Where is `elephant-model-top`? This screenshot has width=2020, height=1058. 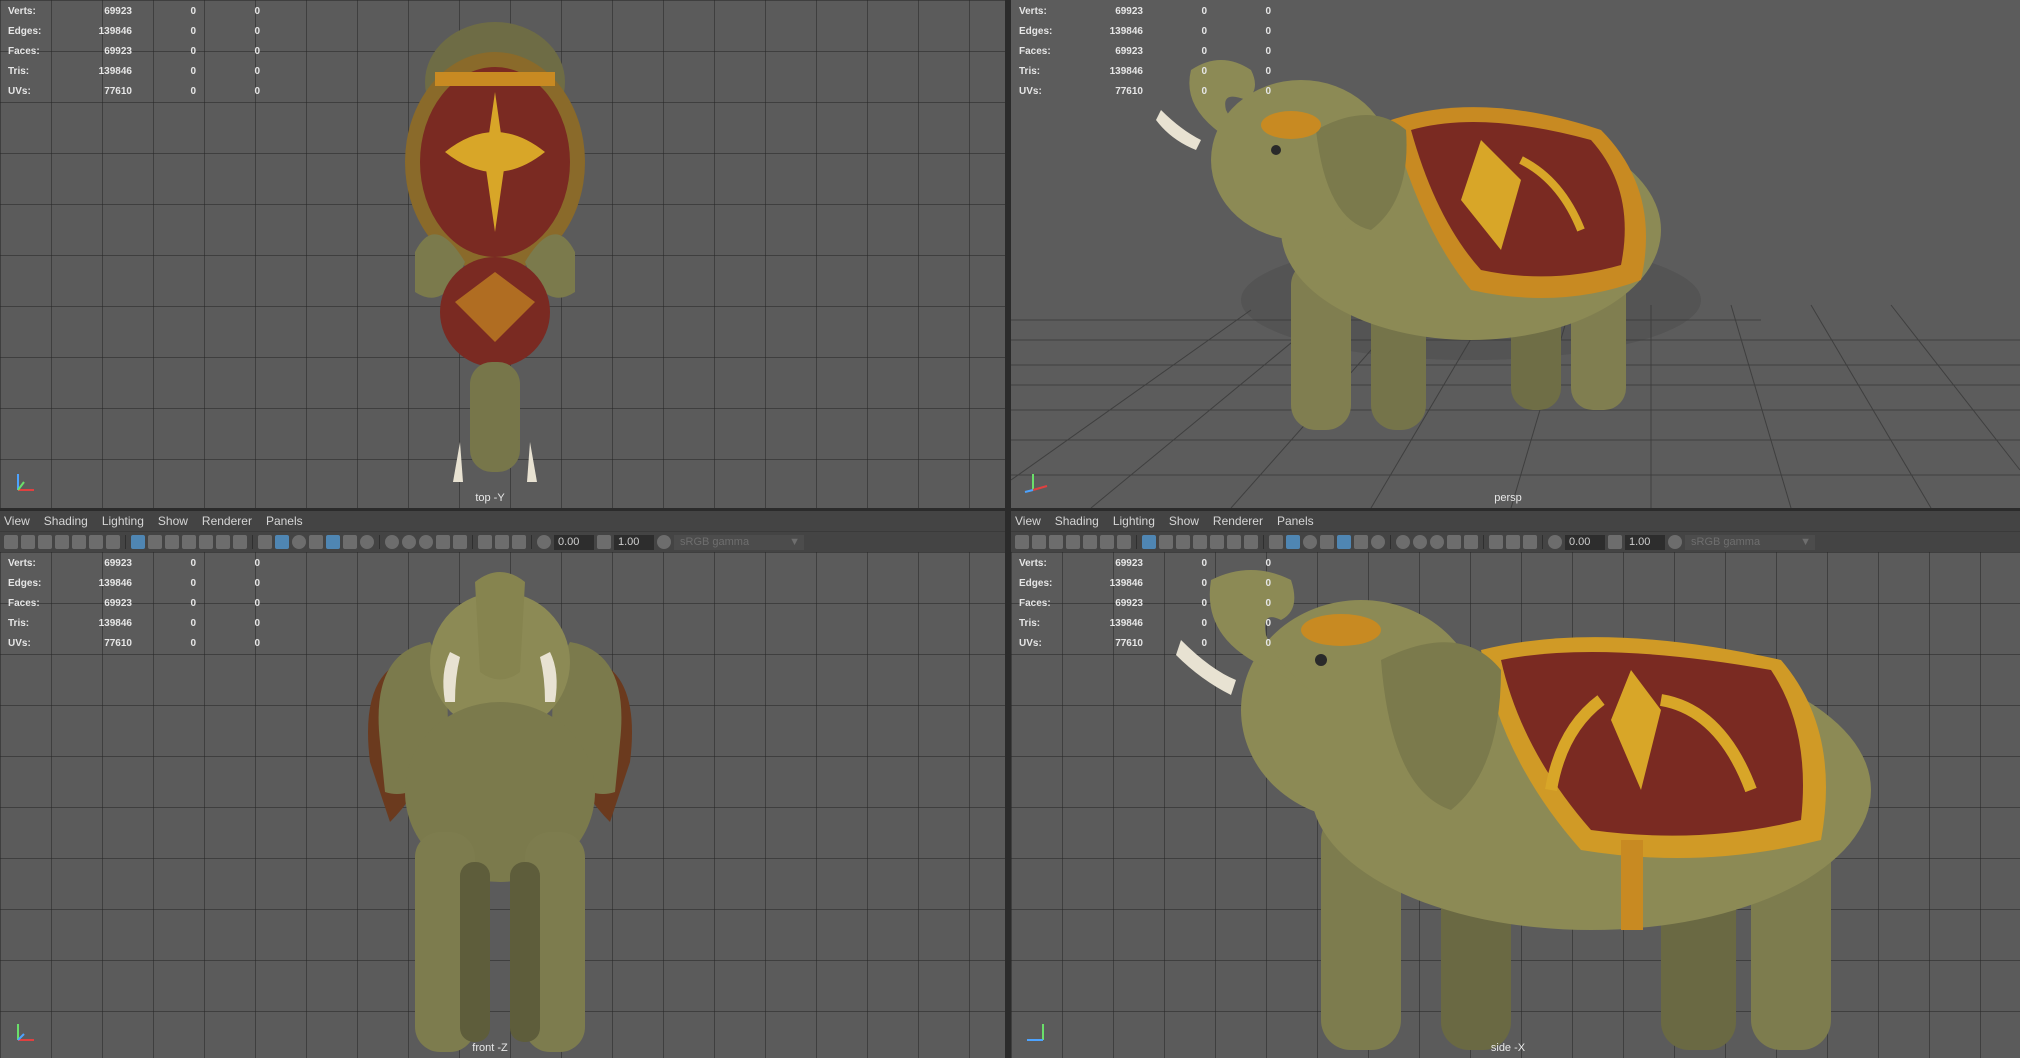 elephant-model-top is located at coordinates (500, 252).